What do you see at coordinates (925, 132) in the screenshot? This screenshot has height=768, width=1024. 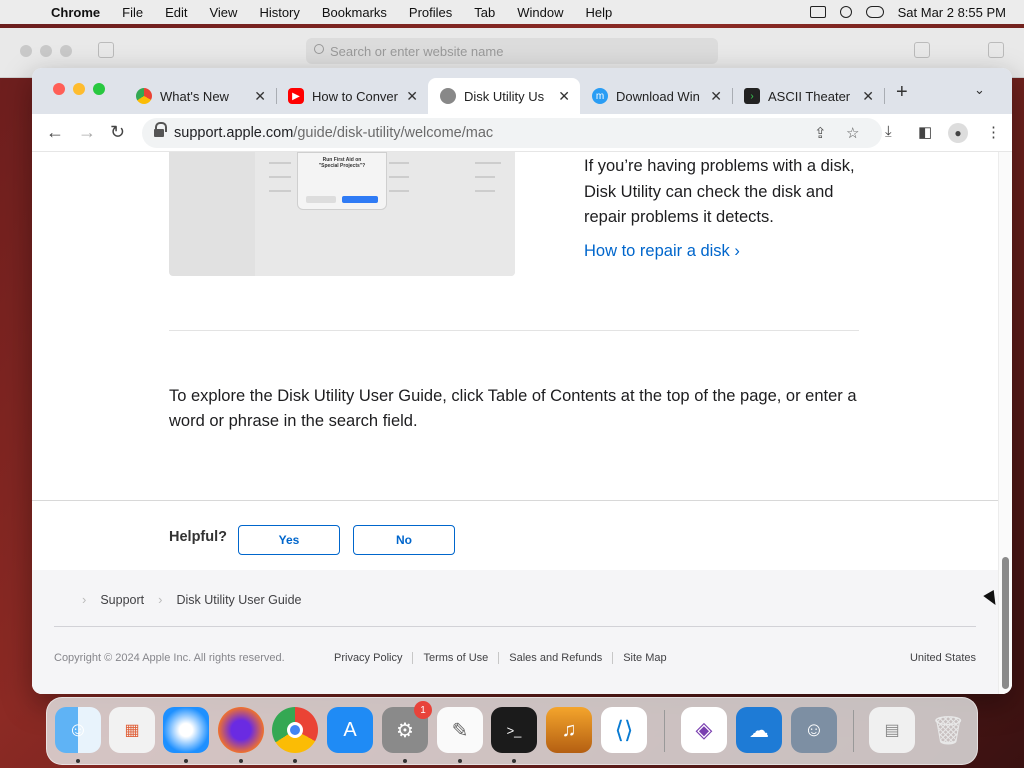 I see `side-panel-icon: ◧` at bounding box center [925, 132].